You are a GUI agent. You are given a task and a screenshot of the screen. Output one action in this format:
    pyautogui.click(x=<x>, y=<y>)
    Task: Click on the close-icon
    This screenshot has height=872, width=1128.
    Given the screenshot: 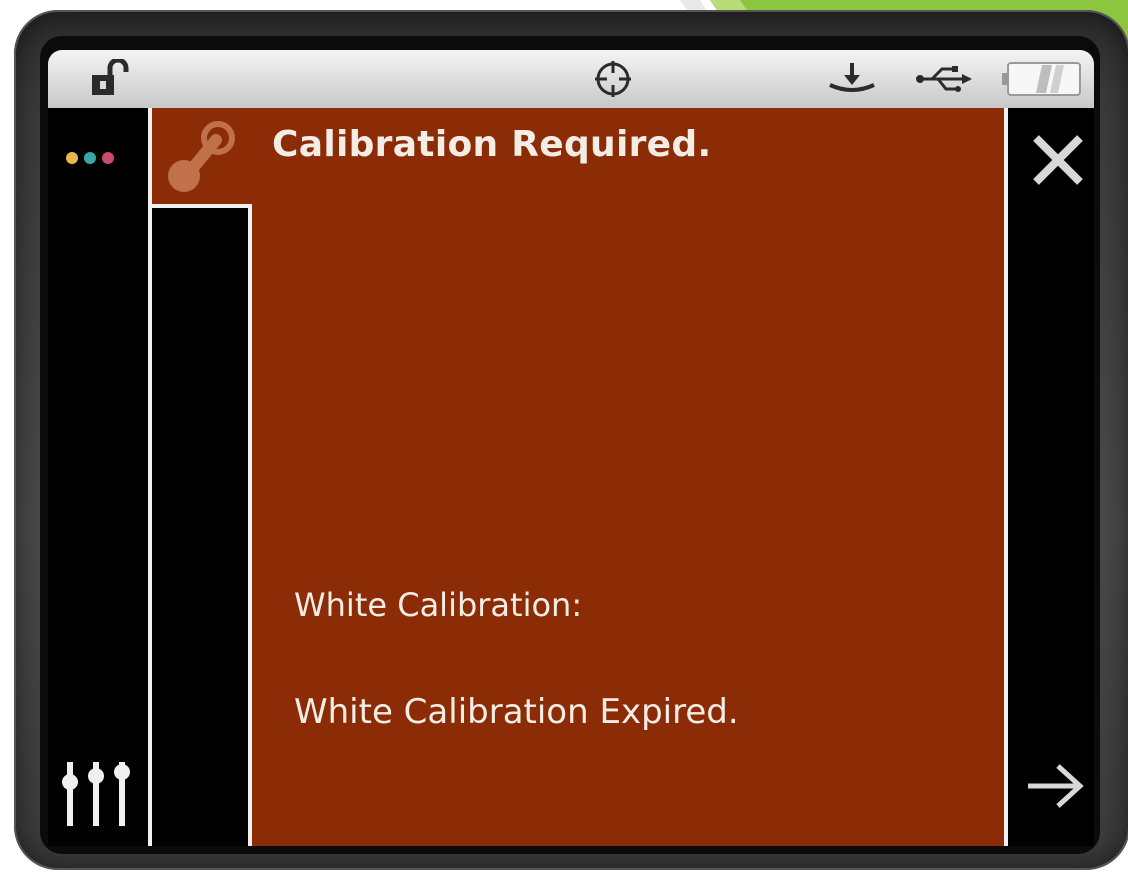 What is the action you would take?
    pyautogui.click(x=1058, y=160)
    